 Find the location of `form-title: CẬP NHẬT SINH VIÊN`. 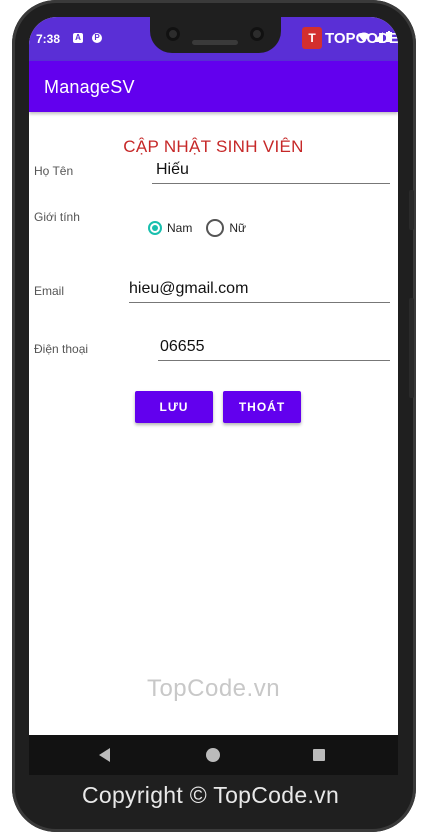

form-title: CẬP NHẬT SINH VIÊN is located at coordinates (213, 146).